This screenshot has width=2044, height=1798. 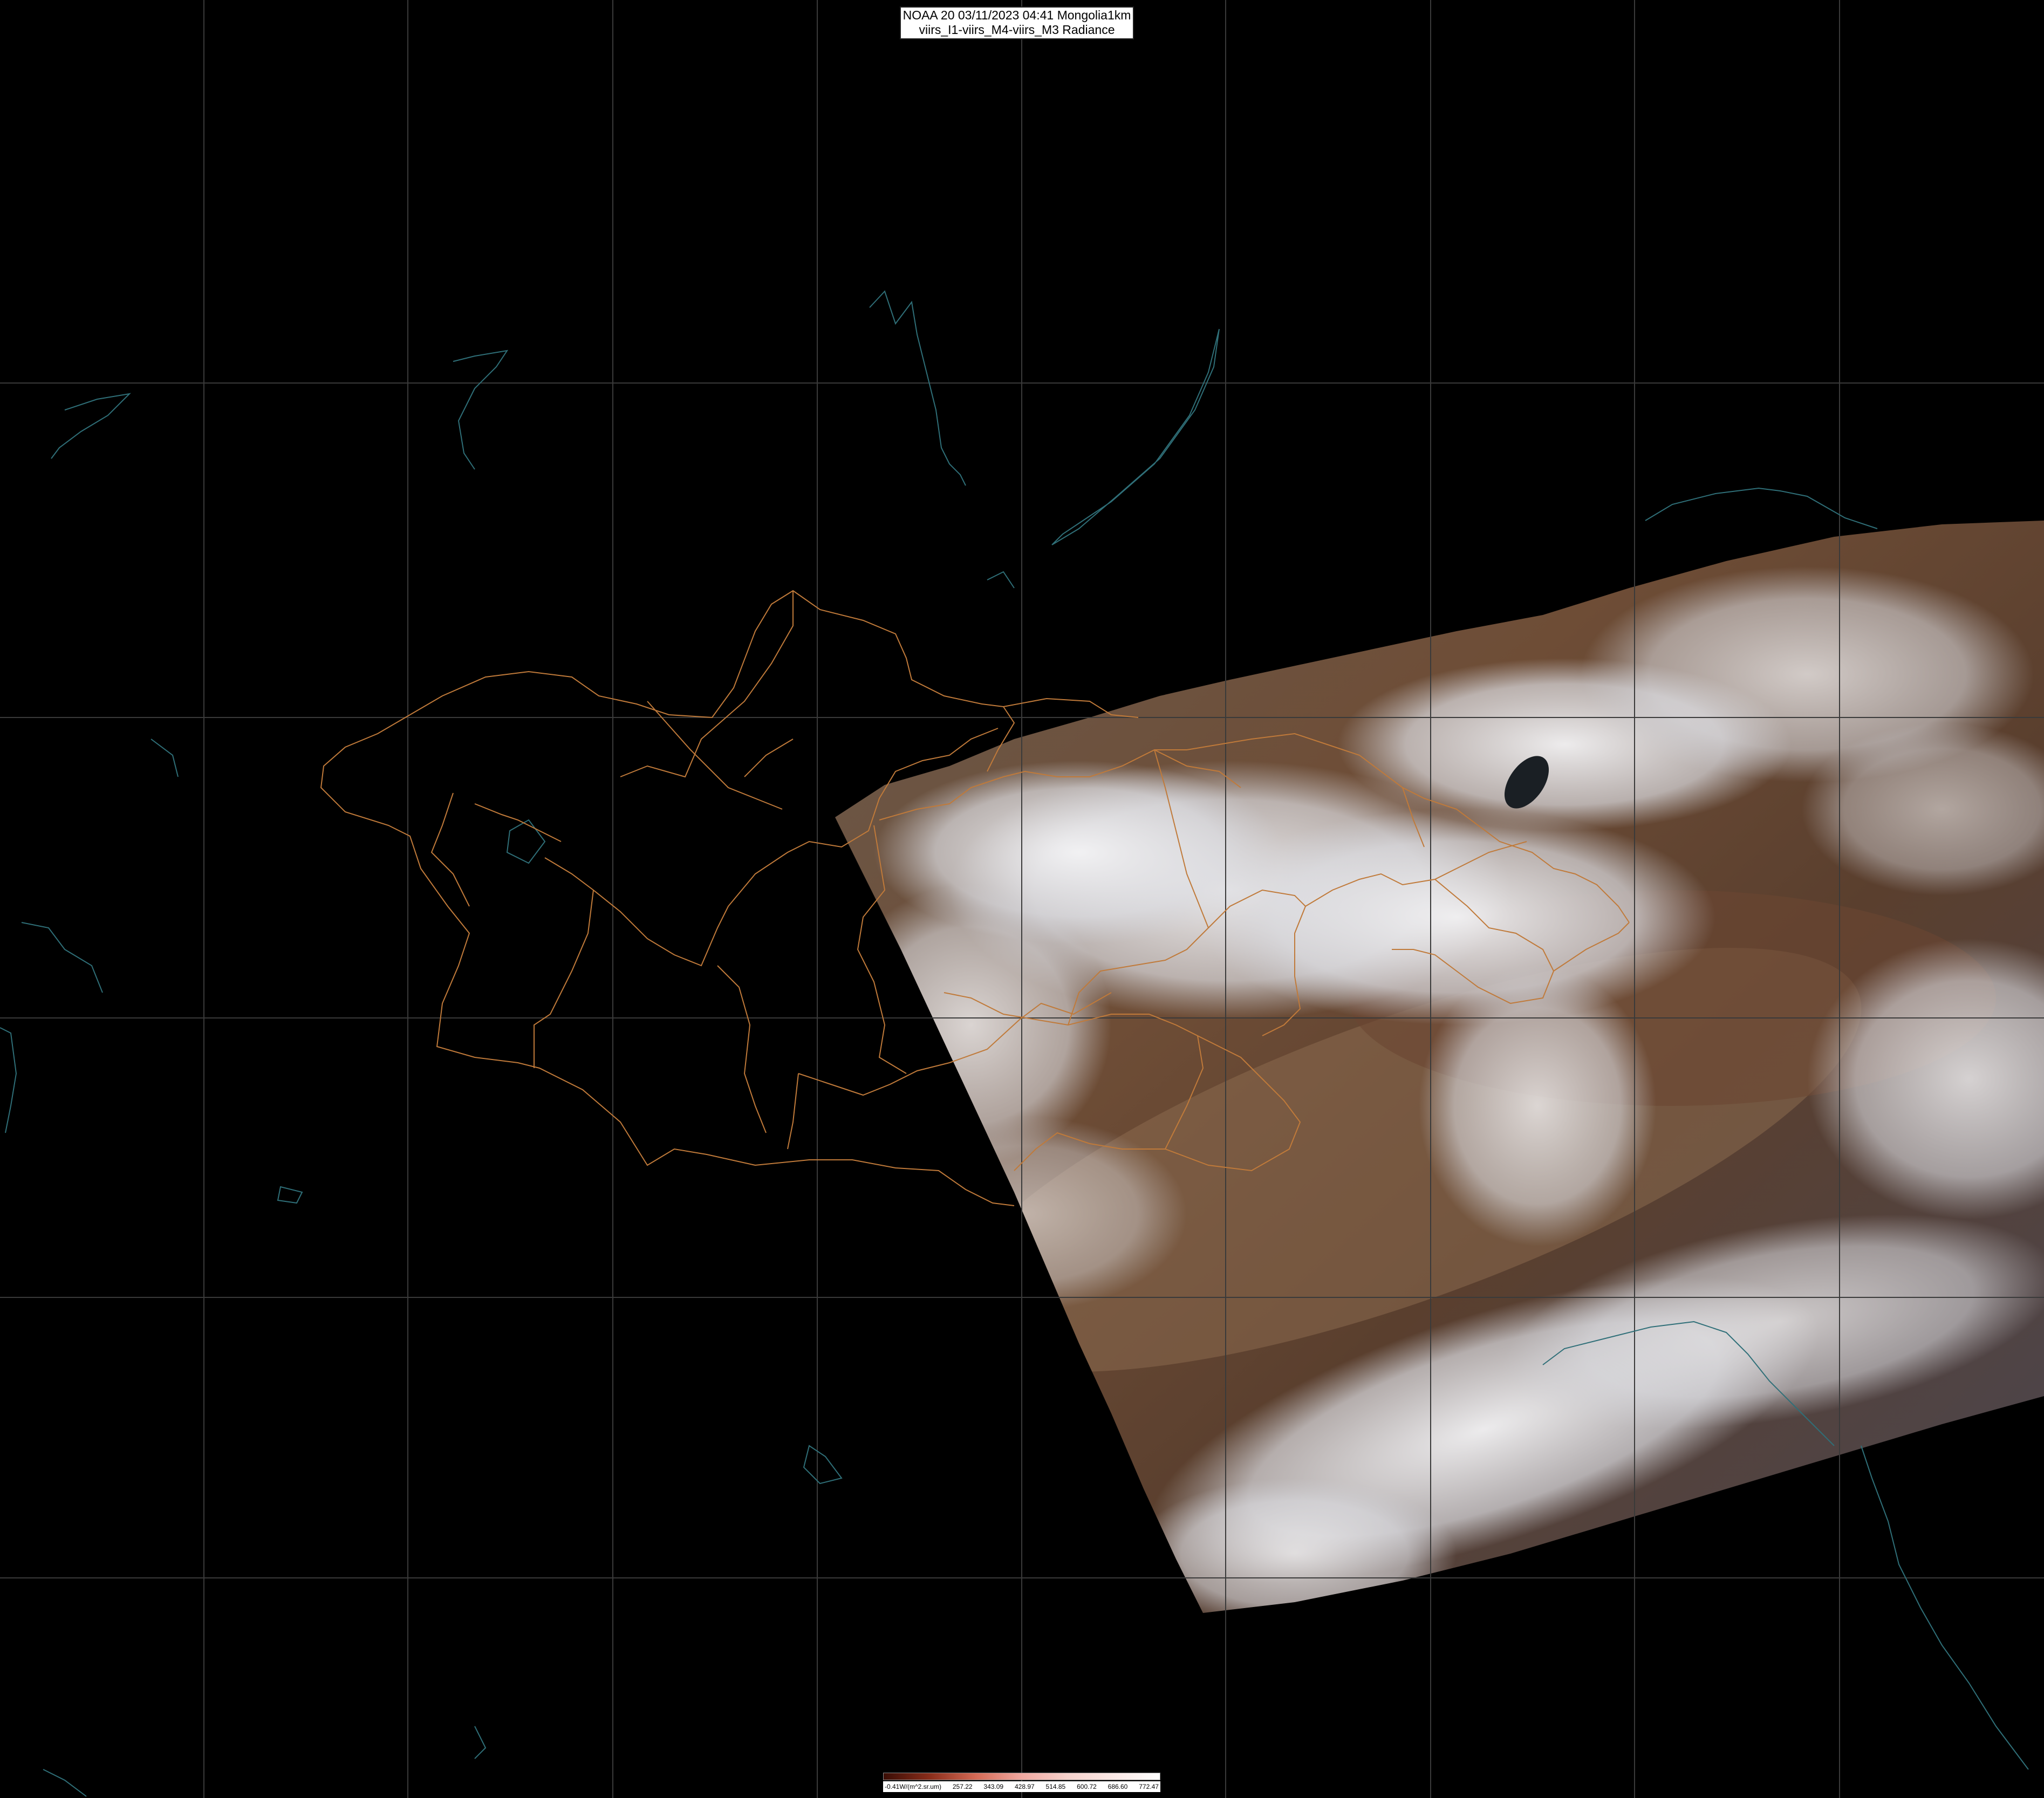 I want to click on legend-label: 772.47, so click(x=1149, y=1786).